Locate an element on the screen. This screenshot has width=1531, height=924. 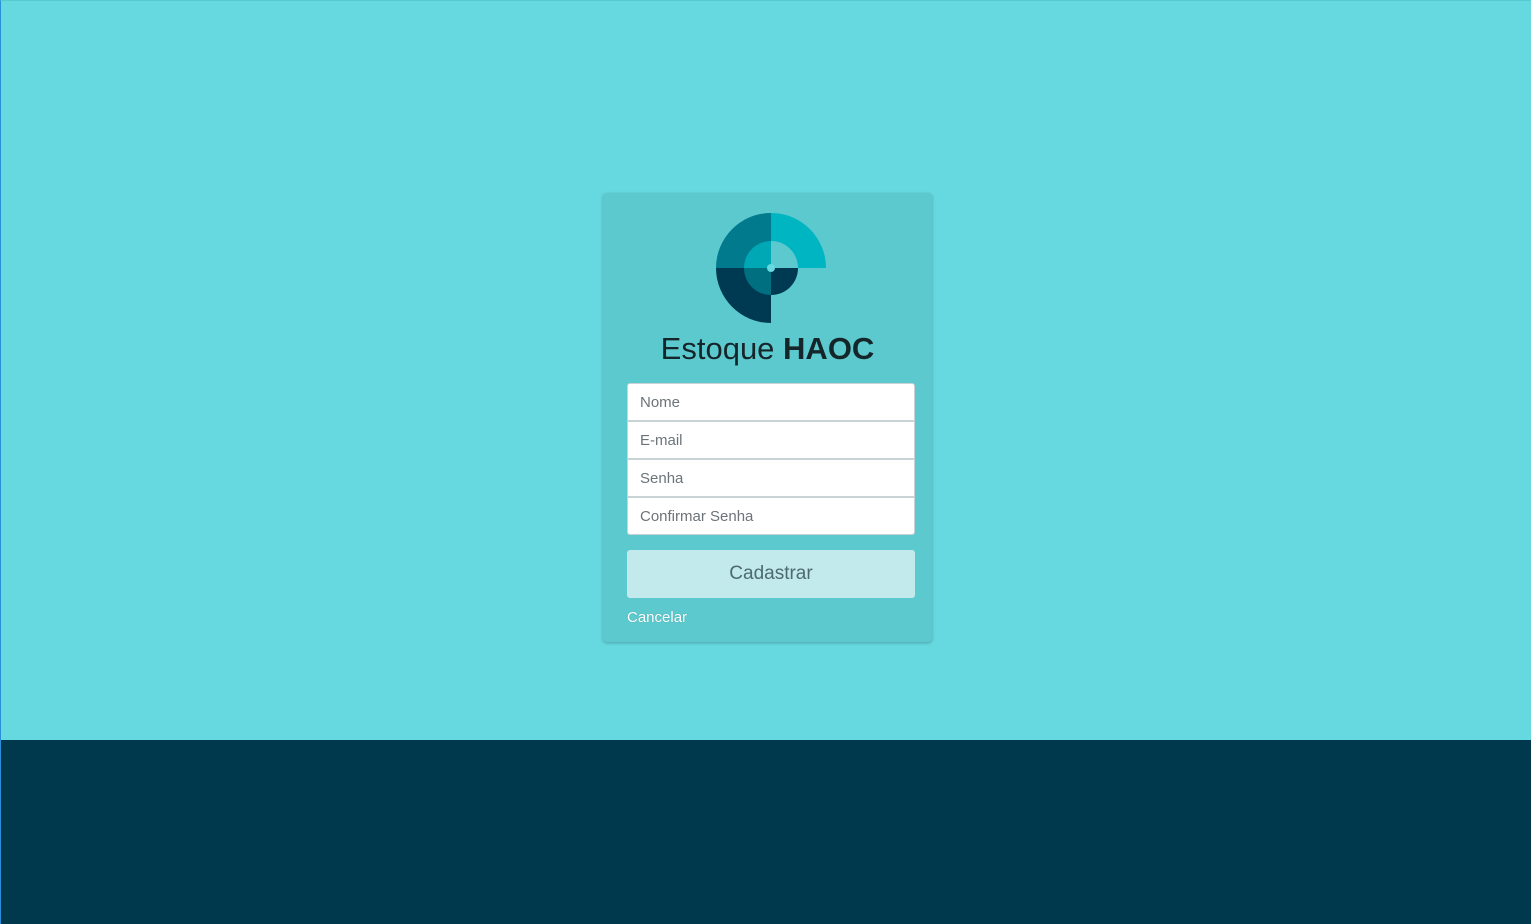
register-button: Cadastrar is located at coordinates (771, 574).